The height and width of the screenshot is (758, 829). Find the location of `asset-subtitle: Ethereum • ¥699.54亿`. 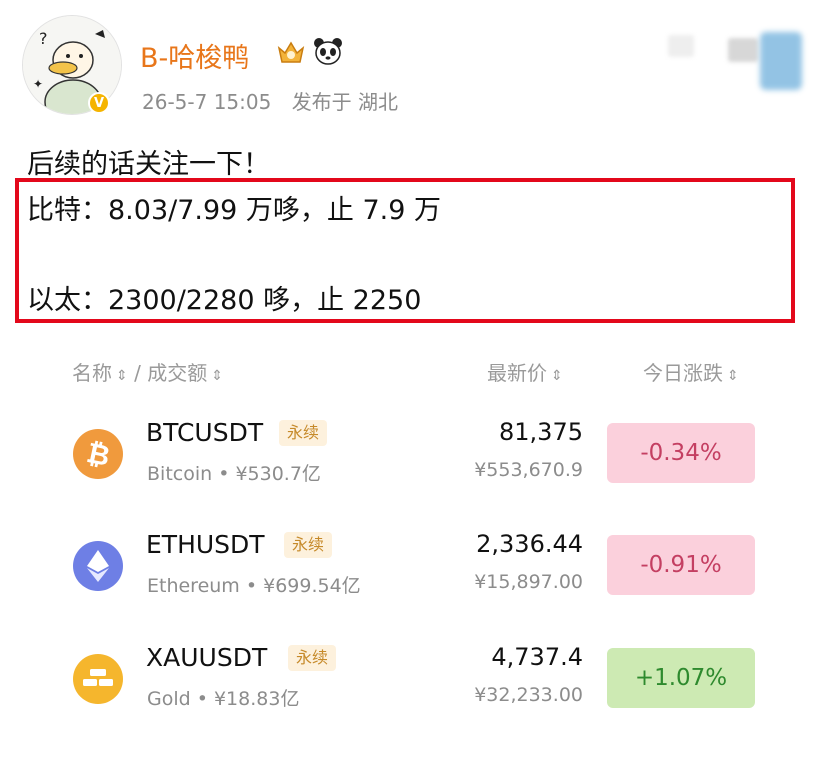

asset-subtitle: Ethereum • ¥699.54亿 is located at coordinates (254, 586).